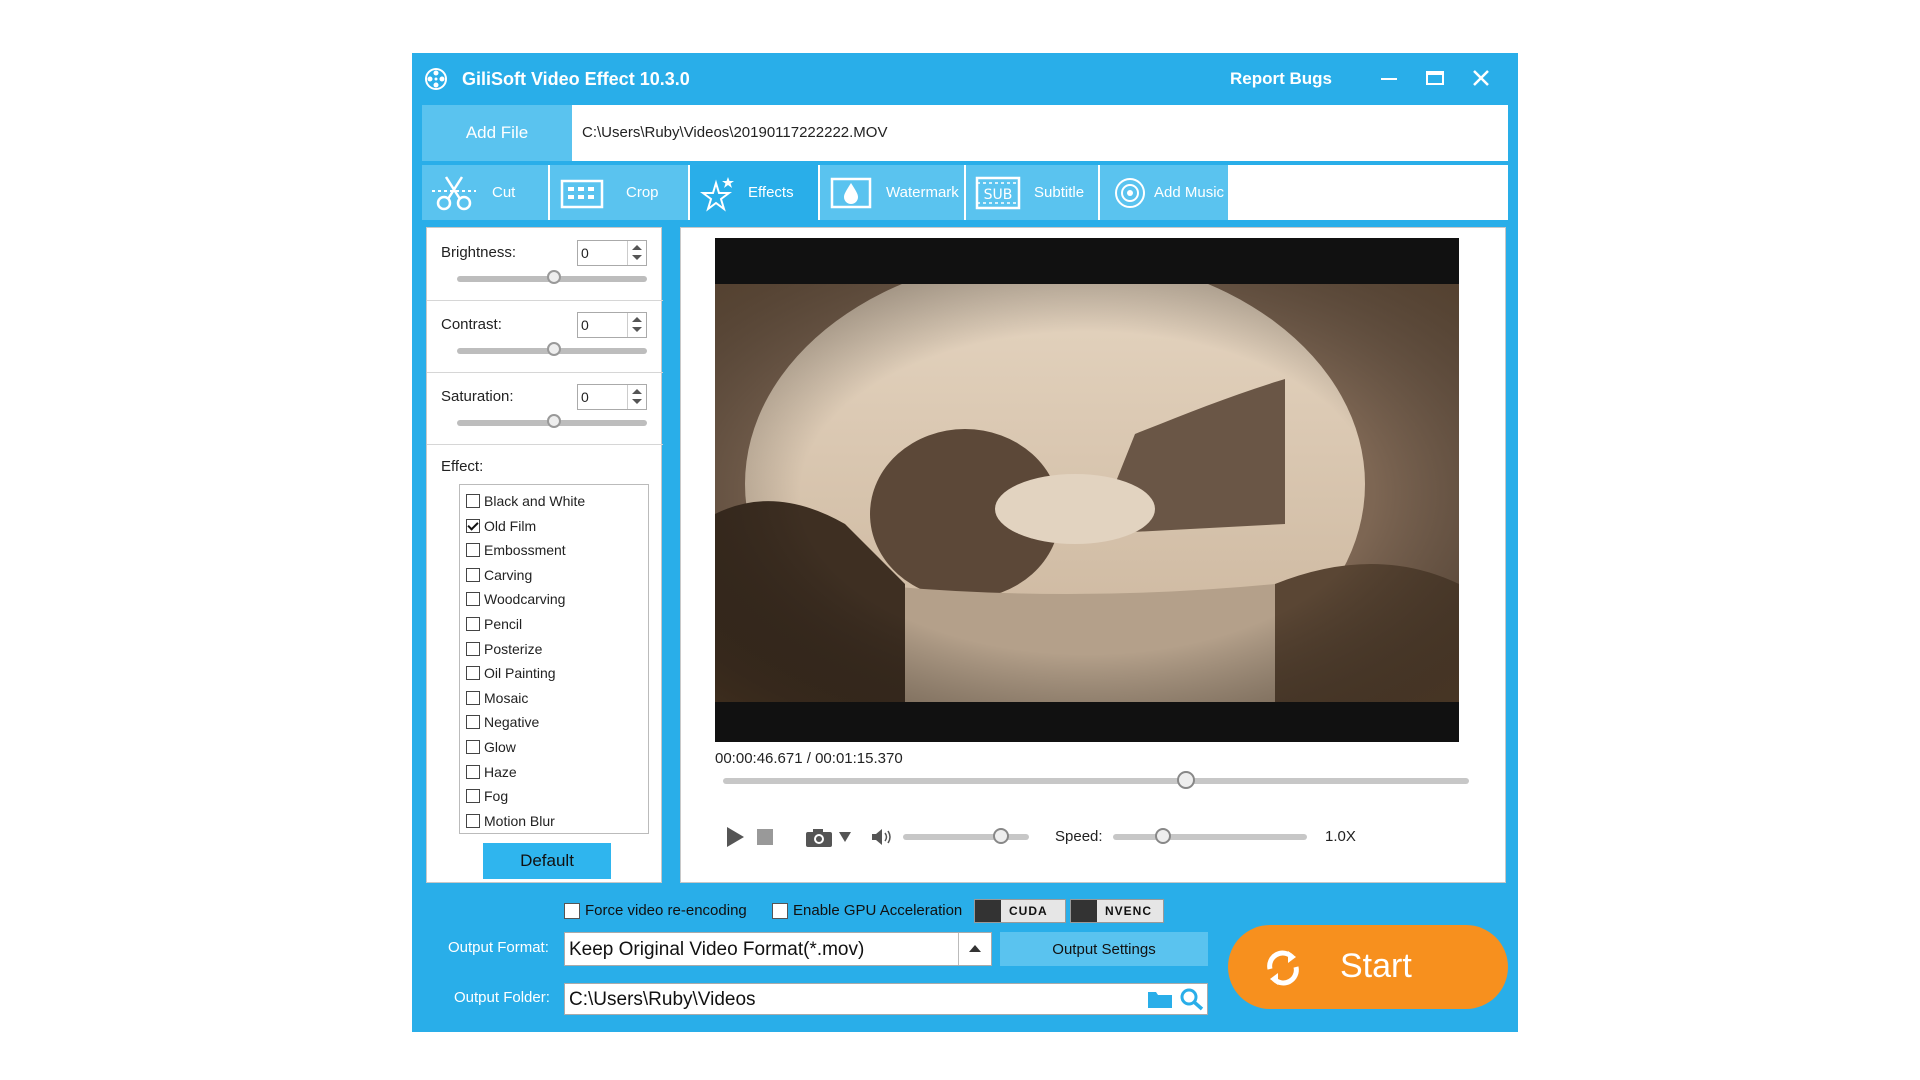  Describe the element at coordinates (1189, 192) in the screenshot. I see `tab-add-music-label: Add Music` at that location.